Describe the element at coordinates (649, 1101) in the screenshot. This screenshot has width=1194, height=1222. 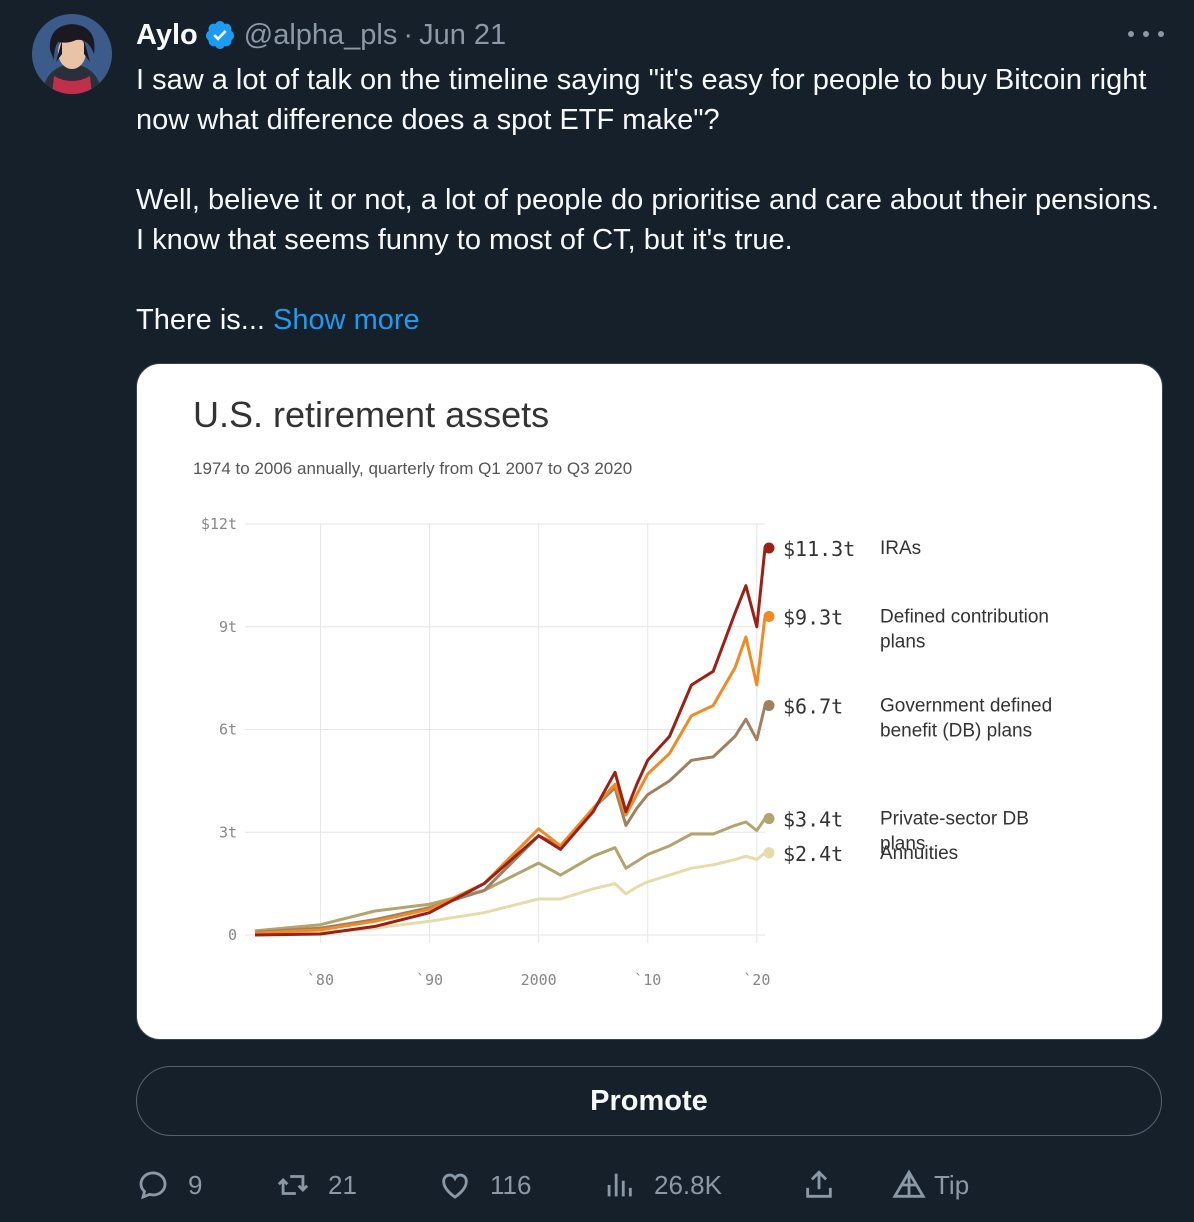
I see `promote-button: Promote` at that location.